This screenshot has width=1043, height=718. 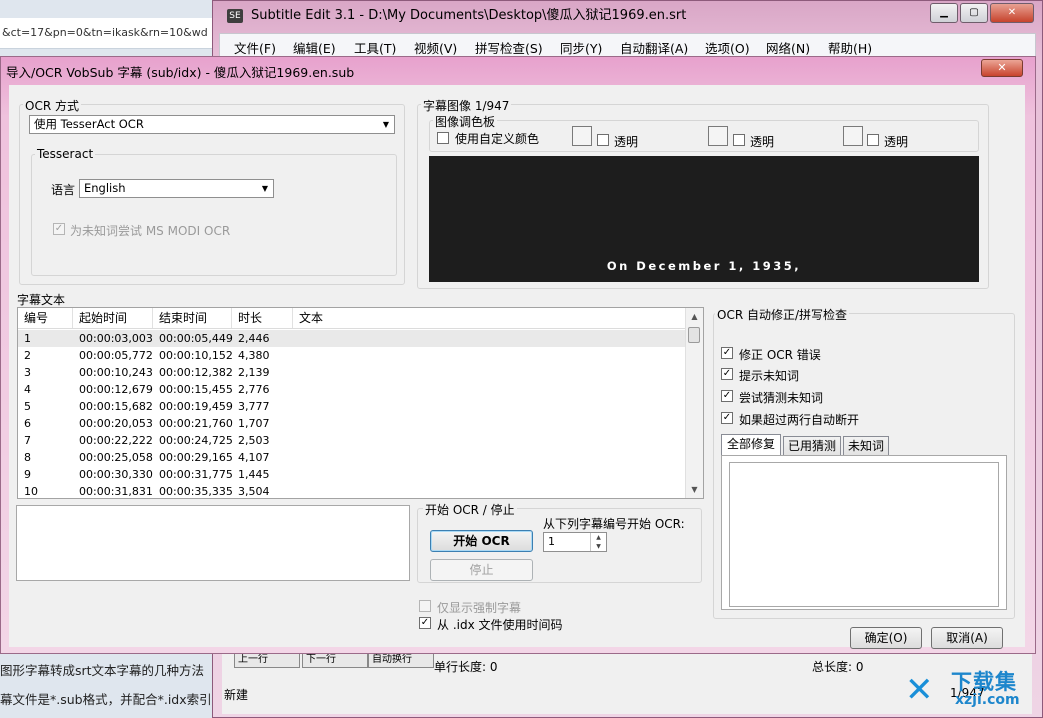 What do you see at coordinates (214, 215) in the screenshot?
I see `tesseract-group` at bounding box center [214, 215].